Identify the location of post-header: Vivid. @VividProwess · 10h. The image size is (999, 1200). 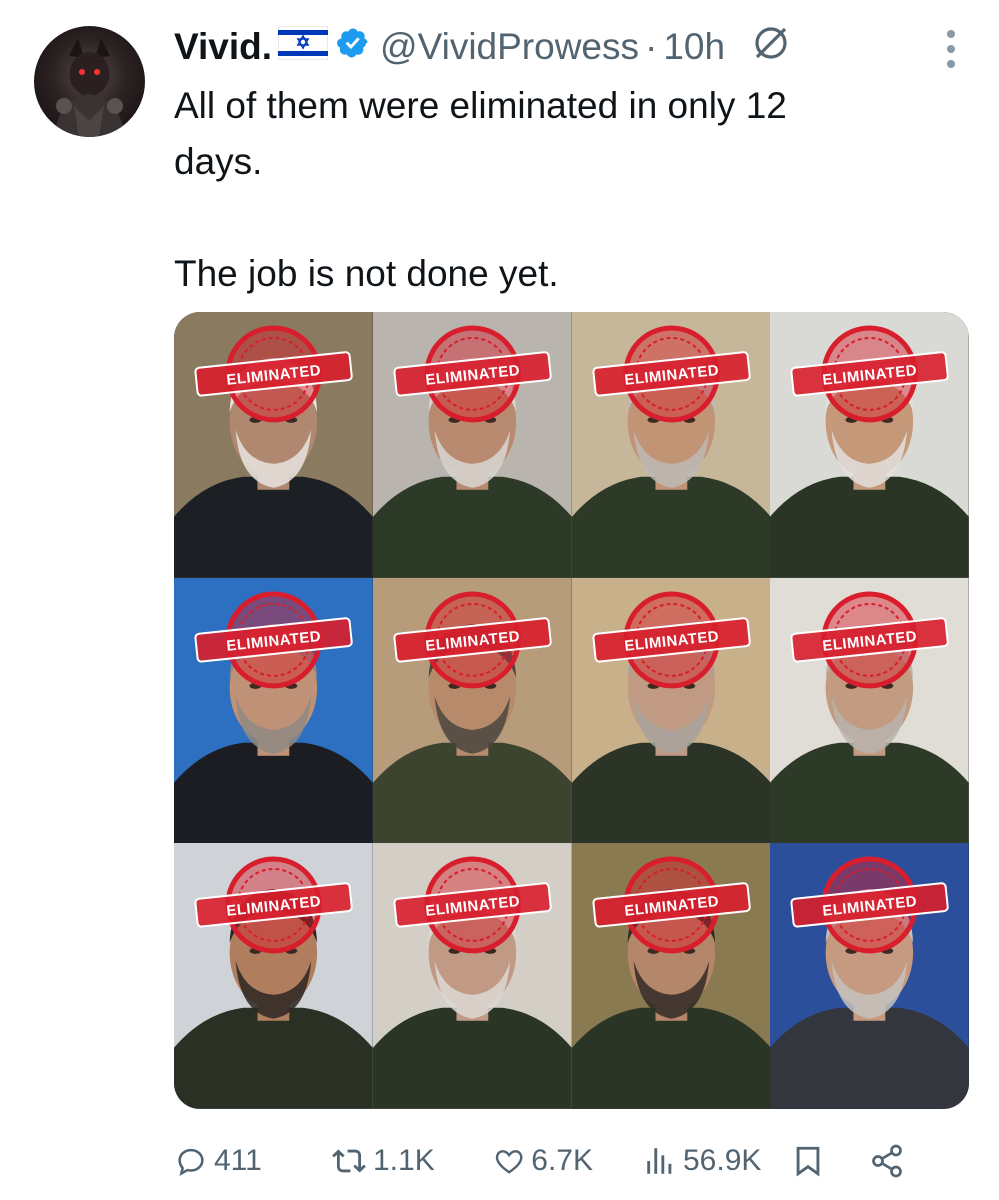
(566, 47).